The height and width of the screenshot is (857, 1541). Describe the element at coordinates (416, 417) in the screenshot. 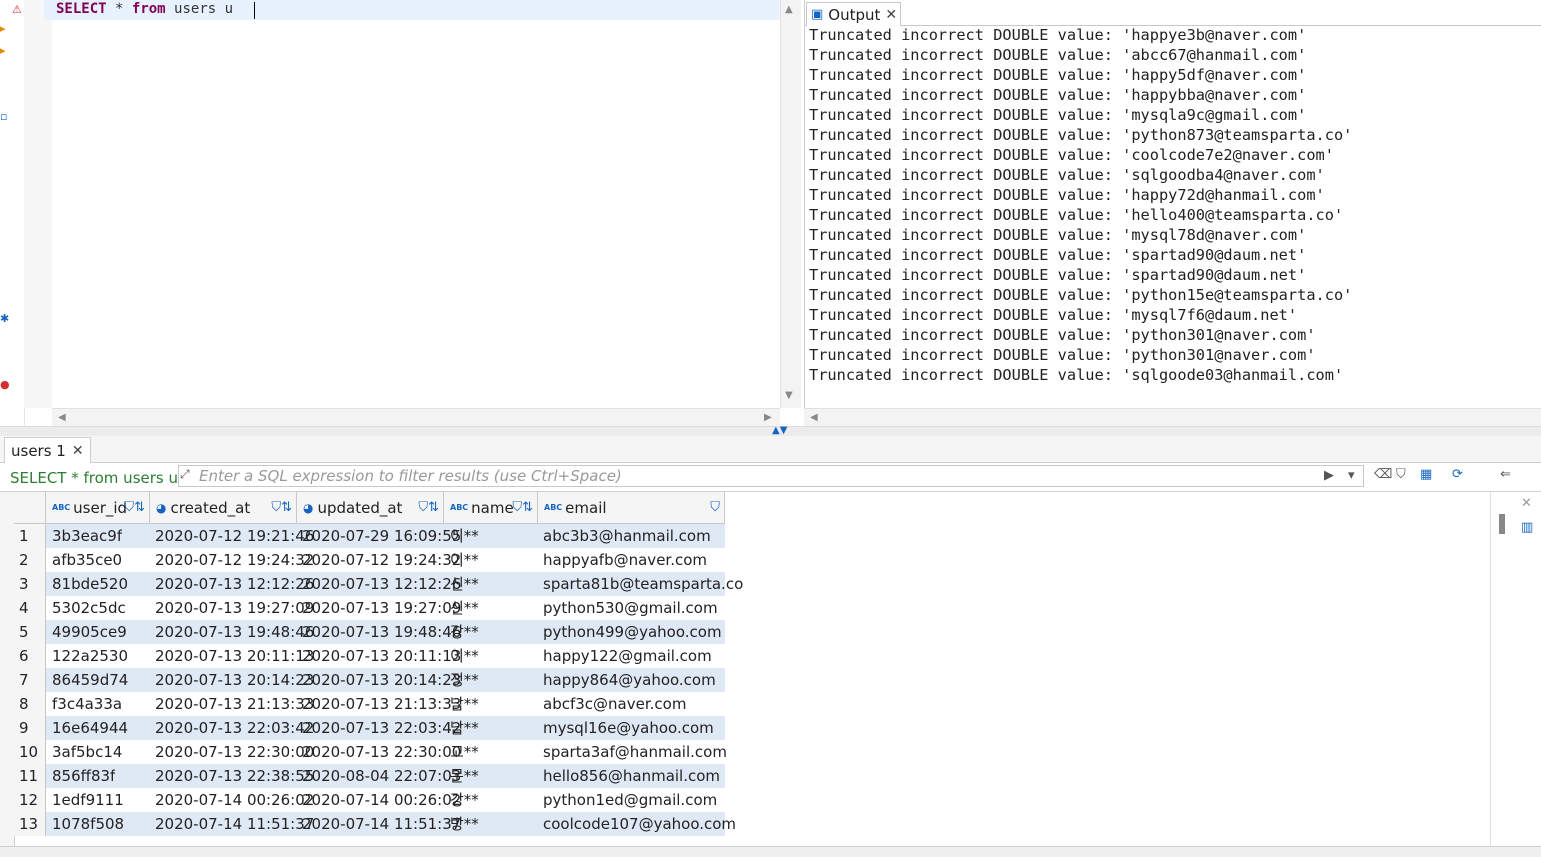

I see `editor-horizontal-scrollbar: ◀ ▶` at that location.